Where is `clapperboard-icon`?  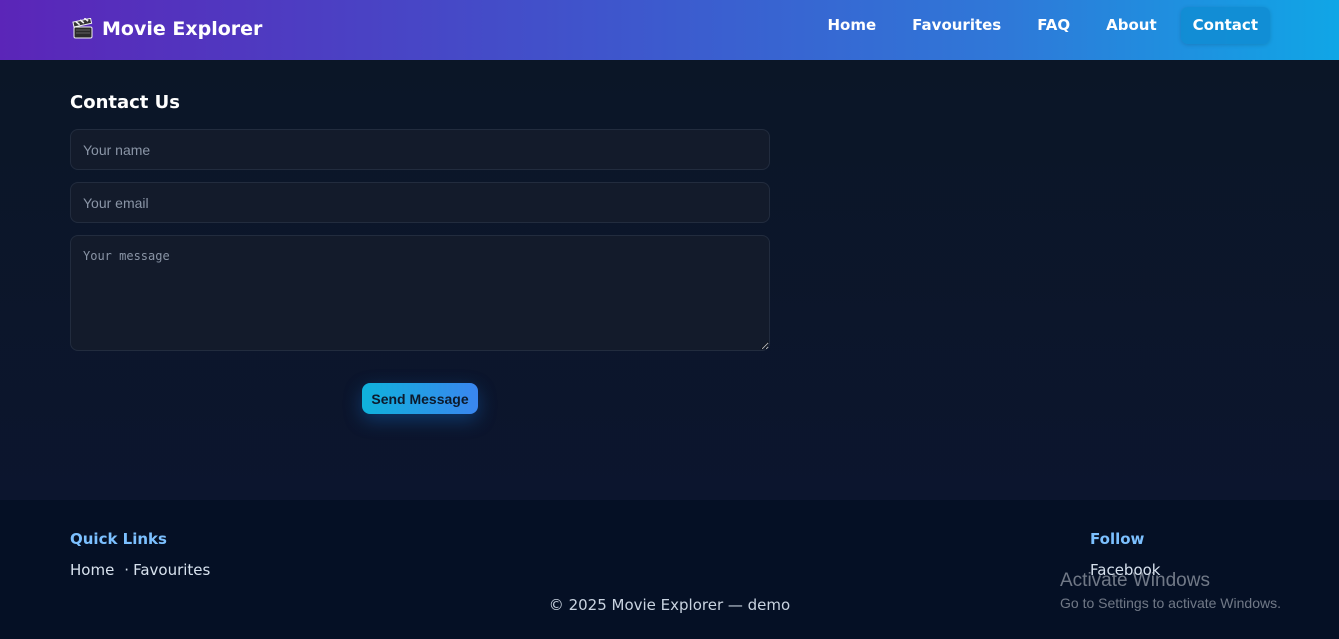
clapperboard-icon is located at coordinates (82, 28).